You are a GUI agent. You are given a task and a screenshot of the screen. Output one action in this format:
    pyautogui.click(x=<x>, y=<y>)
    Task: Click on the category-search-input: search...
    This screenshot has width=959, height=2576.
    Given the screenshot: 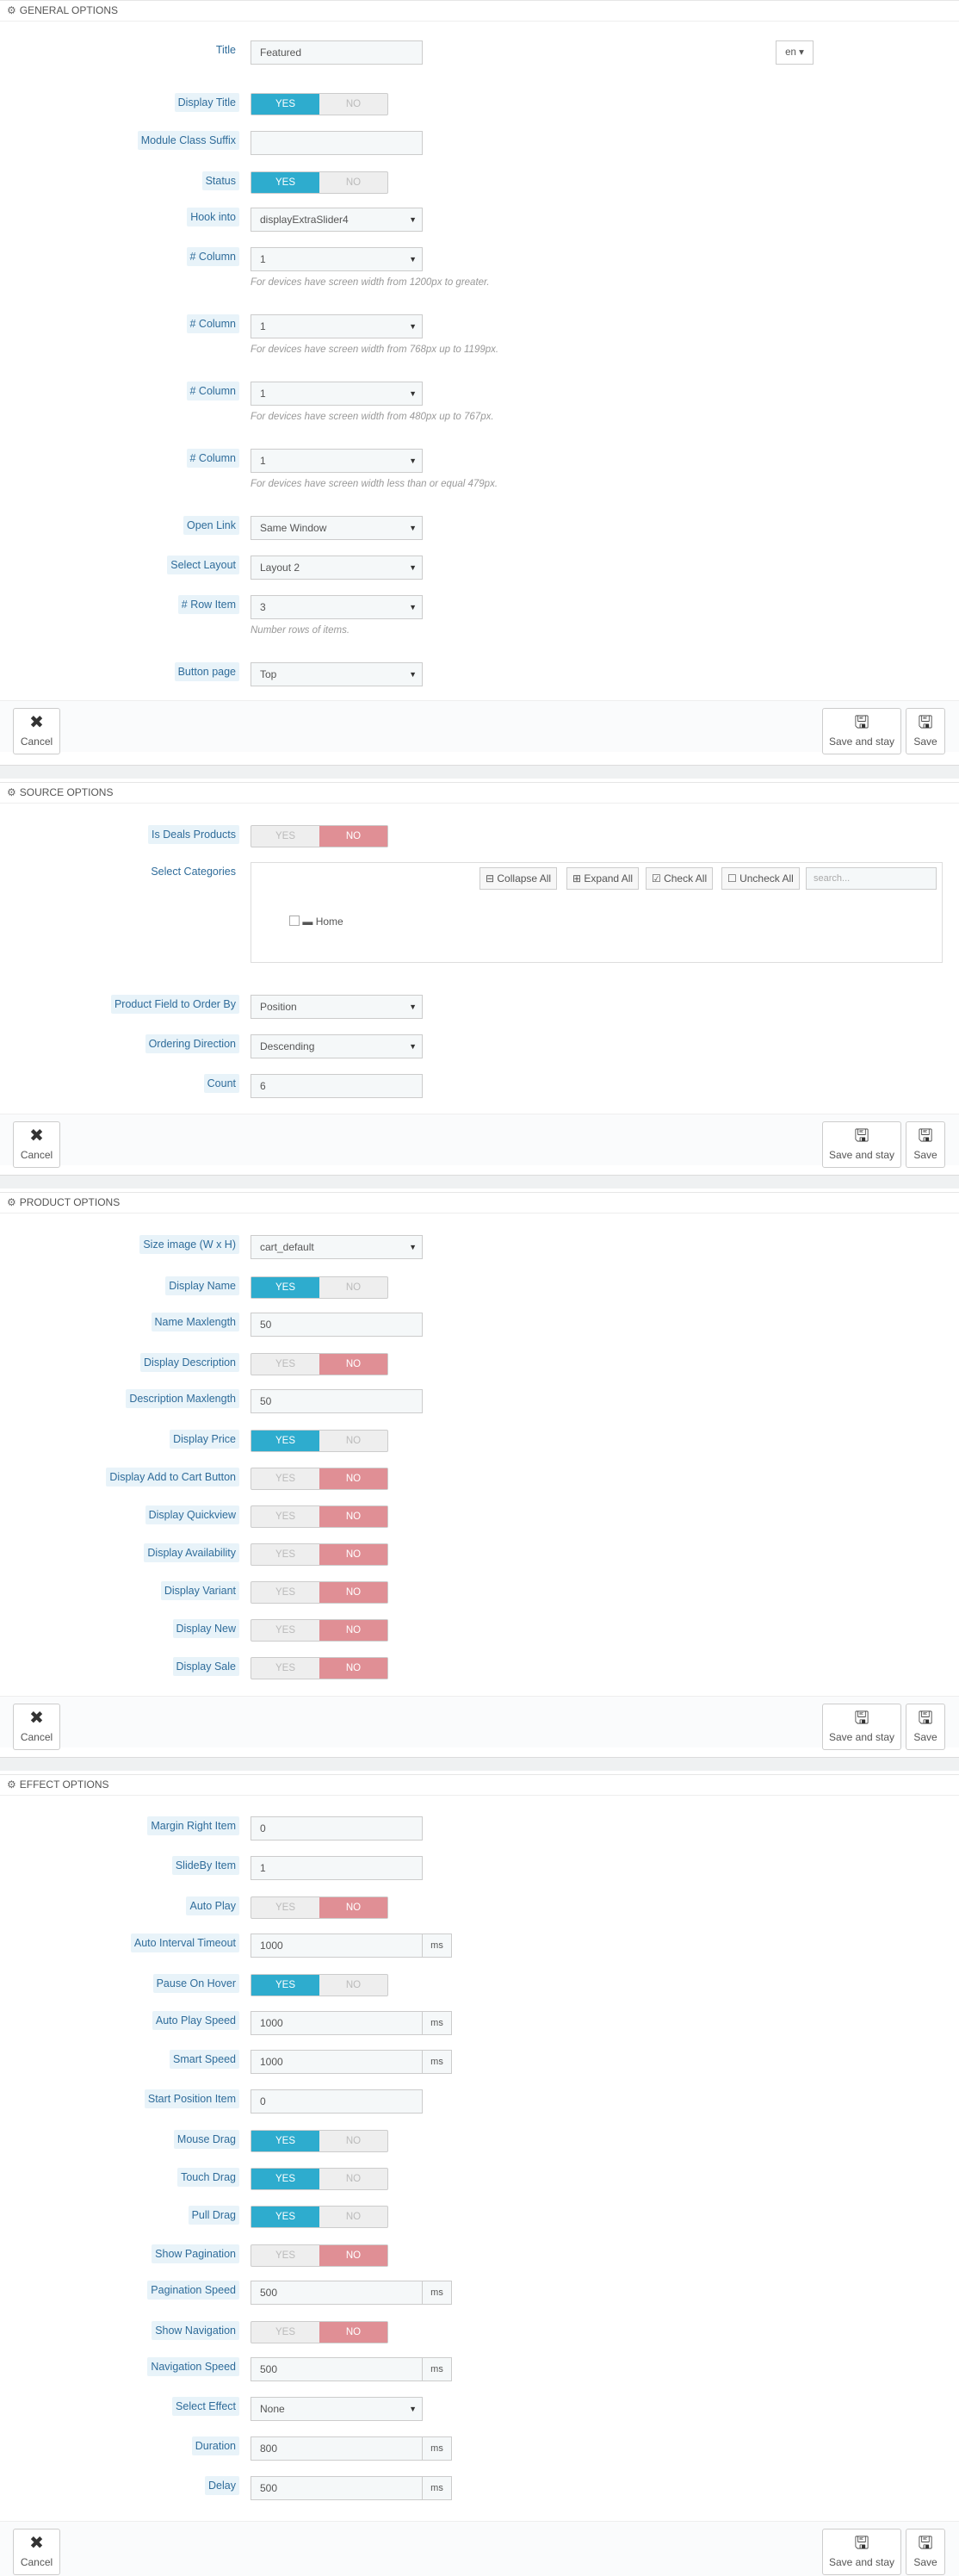 What is the action you would take?
    pyautogui.click(x=871, y=878)
    